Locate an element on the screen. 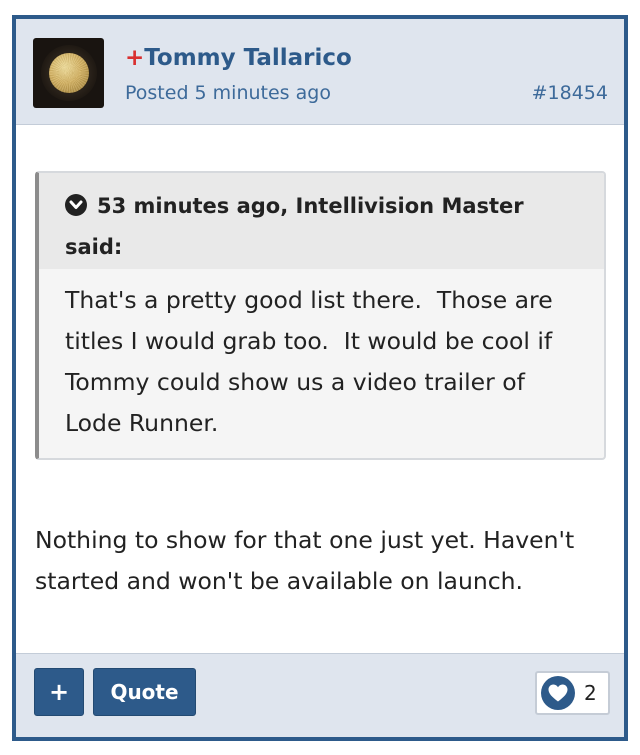 This screenshot has width=640, height=755. quote-button: Quote is located at coordinates (144, 692).